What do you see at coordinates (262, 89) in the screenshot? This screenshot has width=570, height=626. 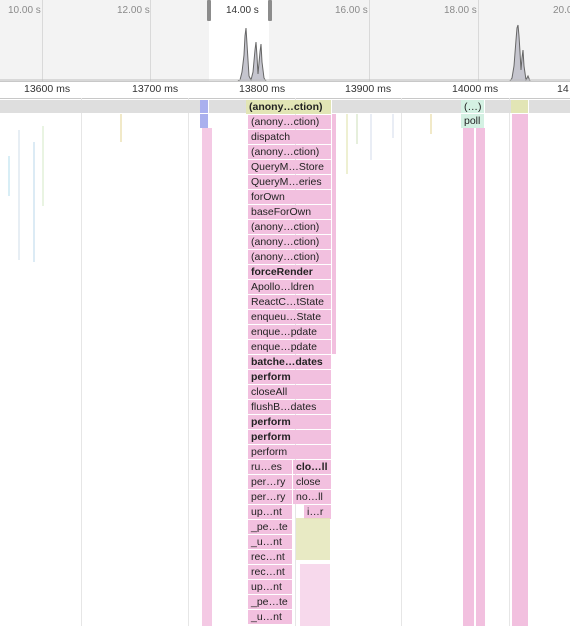 I see `ruler-label: 13800 ms` at bounding box center [262, 89].